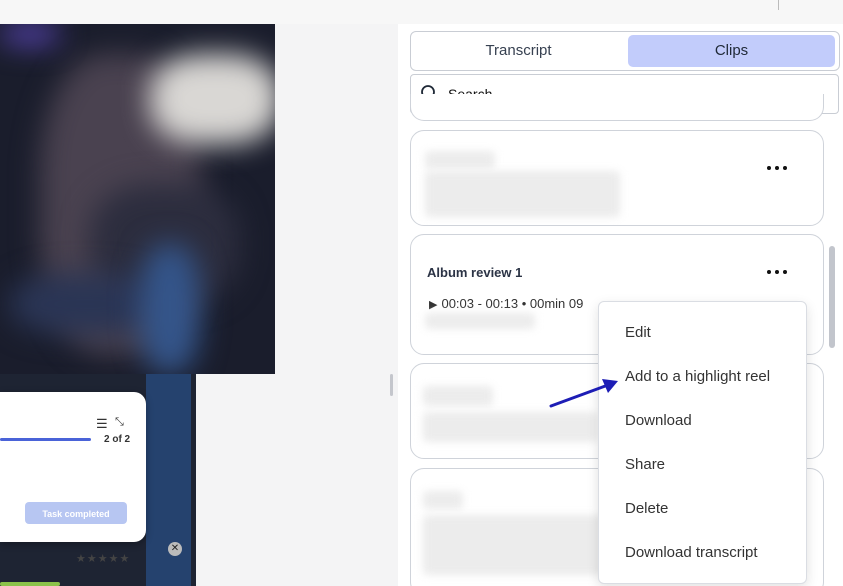  I want to click on tab-clips: Clips, so click(731, 51).